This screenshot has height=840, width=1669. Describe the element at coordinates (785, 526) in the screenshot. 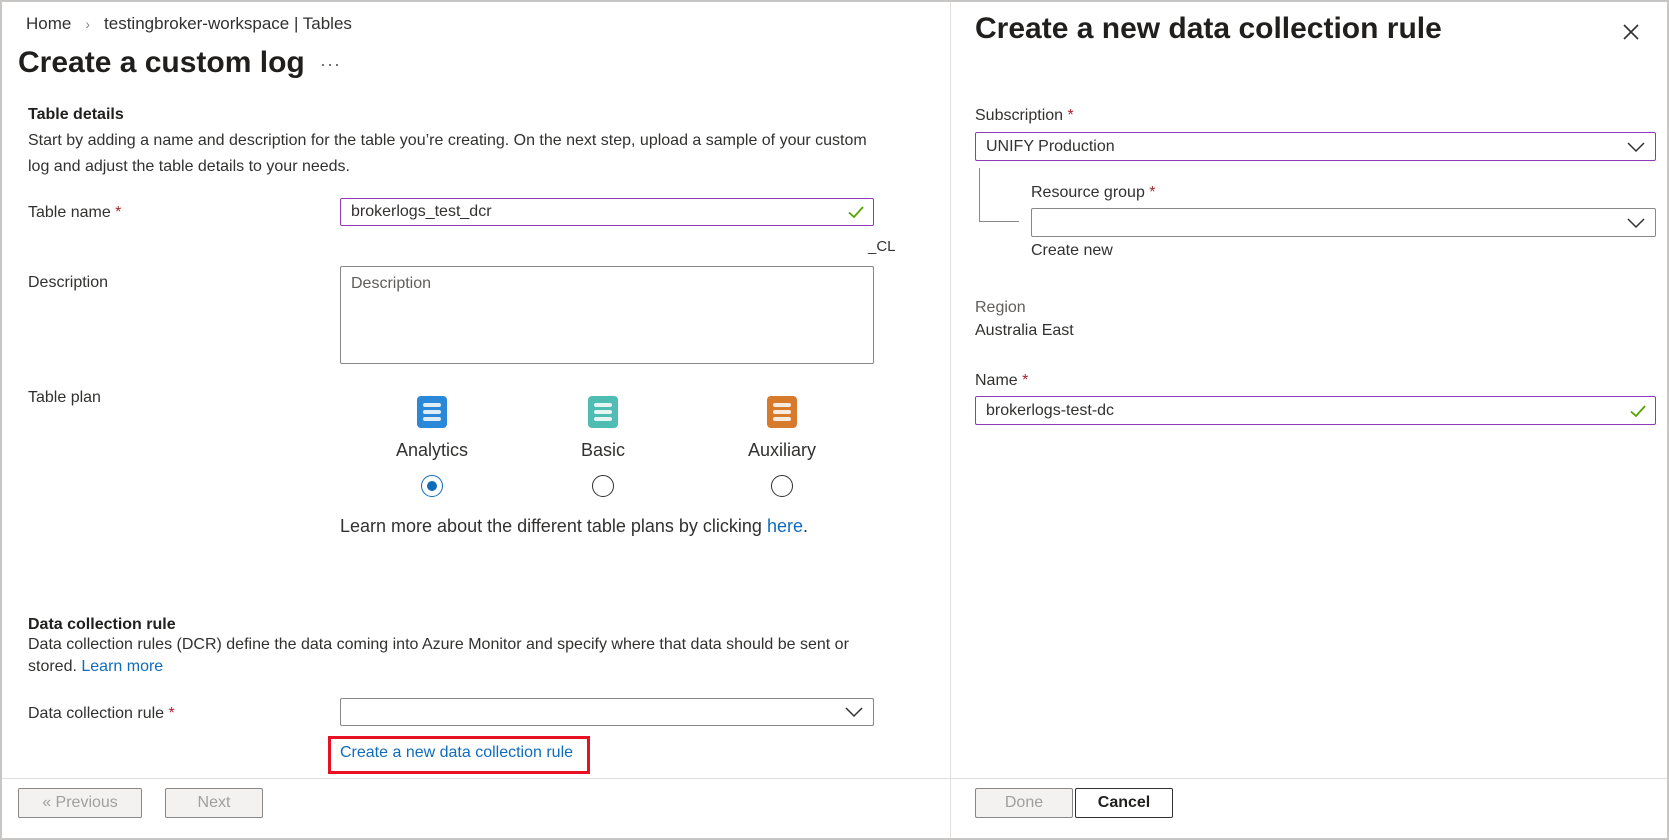

I see `table-plans-here-link: here` at that location.